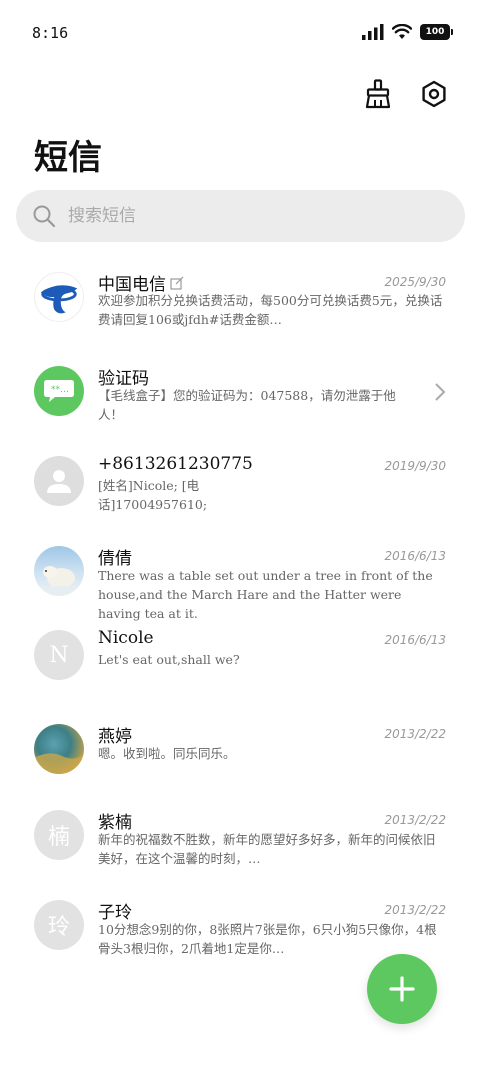  I want to click on search-bar, so click(240, 216).